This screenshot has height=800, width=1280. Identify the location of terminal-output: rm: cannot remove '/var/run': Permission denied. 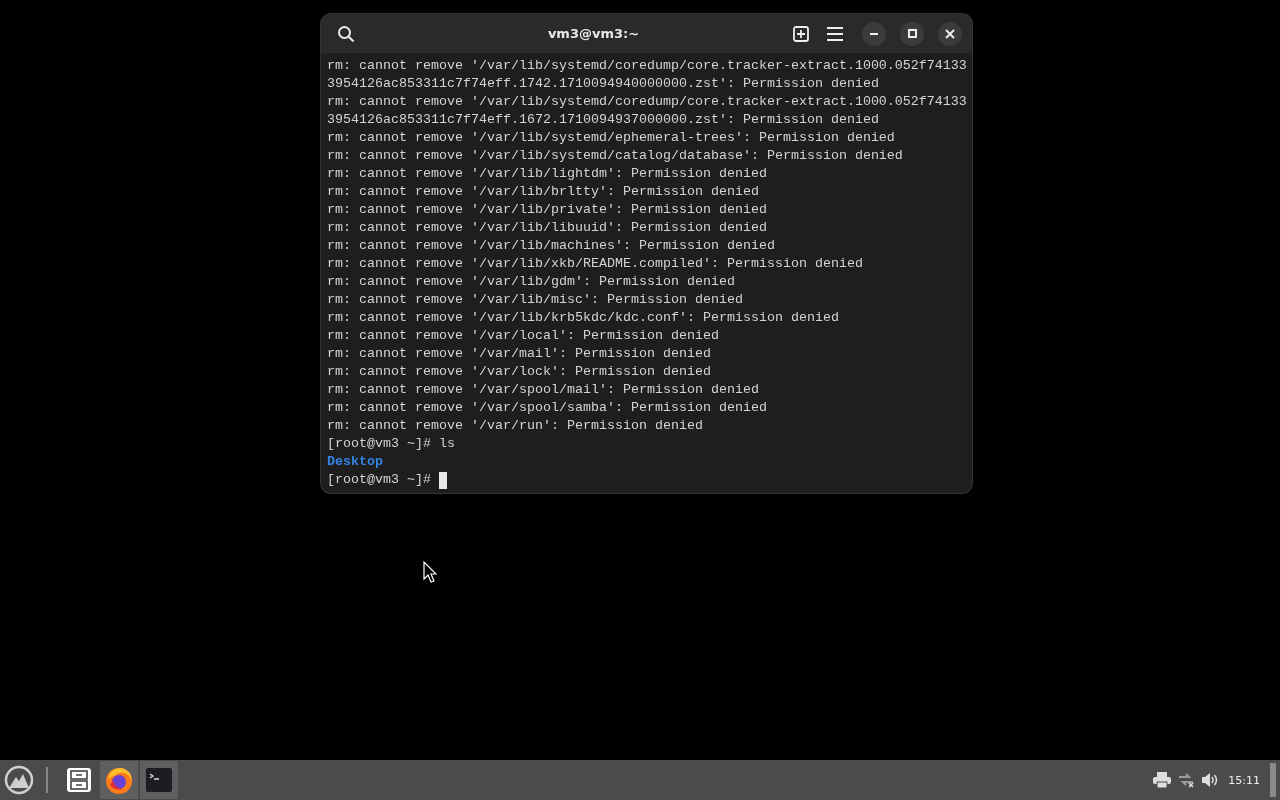
(515, 426).